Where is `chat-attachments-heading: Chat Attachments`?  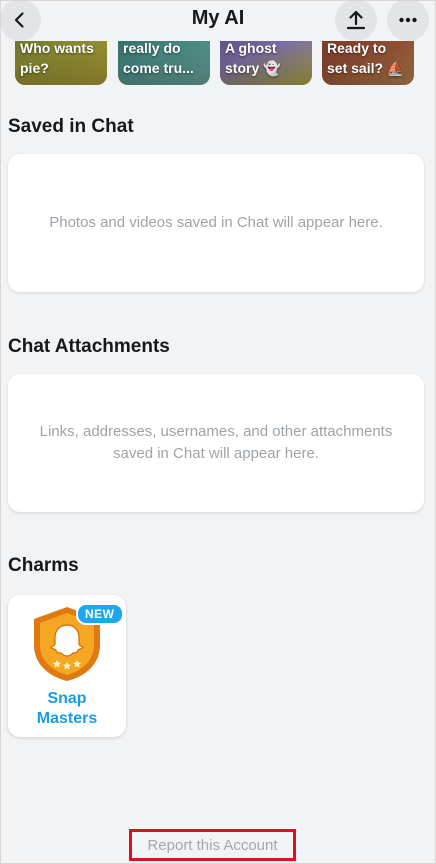
chat-attachments-heading: Chat Attachments is located at coordinates (89, 346).